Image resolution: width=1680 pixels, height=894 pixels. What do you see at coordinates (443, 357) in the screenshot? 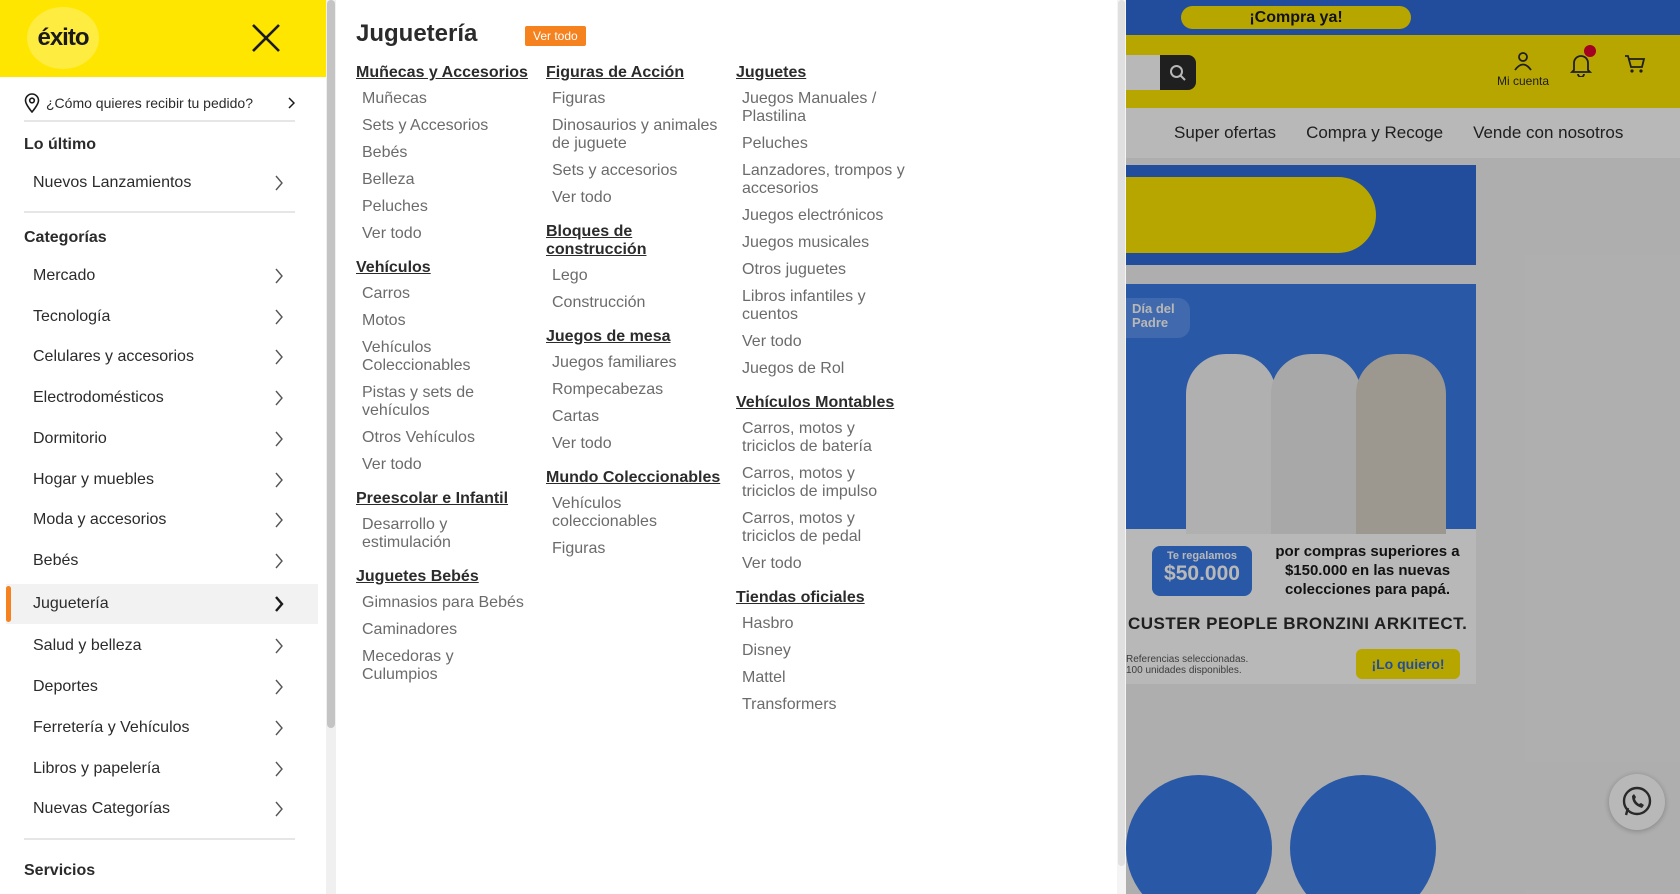
I see `subcategory-link: Vehículos Coleccionables` at bounding box center [443, 357].